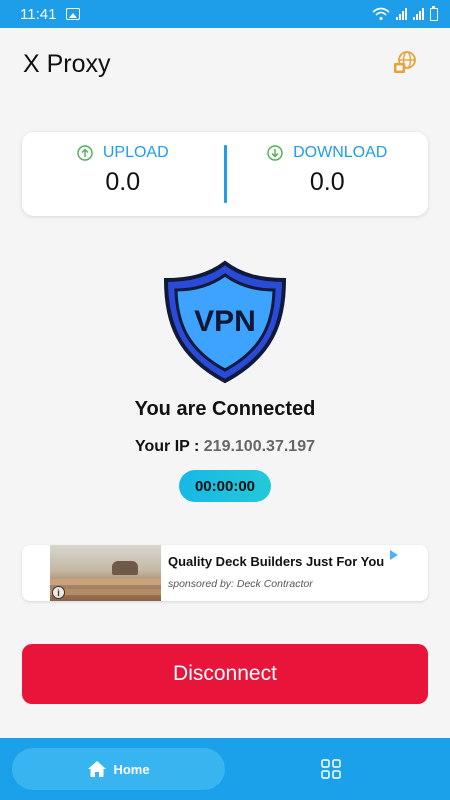 This screenshot has width=450, height=800. Describe the element at coordinates (123, 182) in the screenshot. I see `upload-value: 0.0` at that location.